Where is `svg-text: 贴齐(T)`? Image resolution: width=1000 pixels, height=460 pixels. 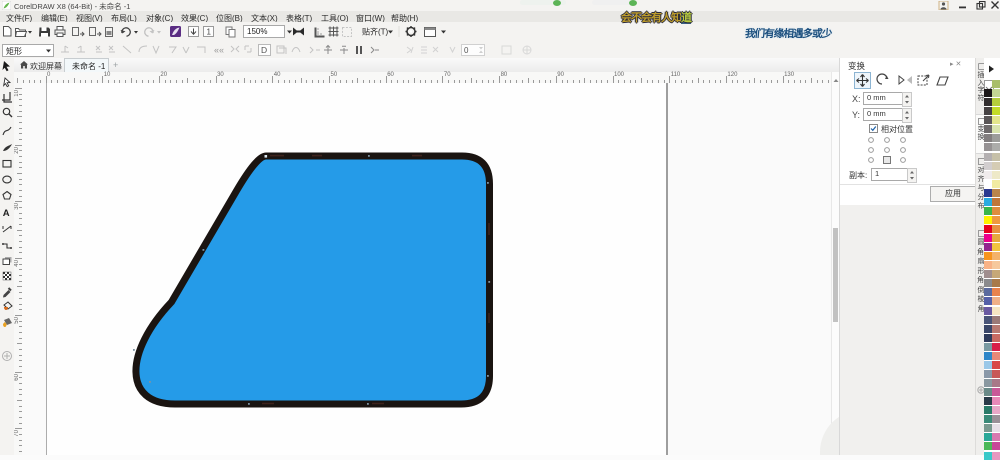
svg-text: 贴齐(T) is located at coordinates (375, 32).